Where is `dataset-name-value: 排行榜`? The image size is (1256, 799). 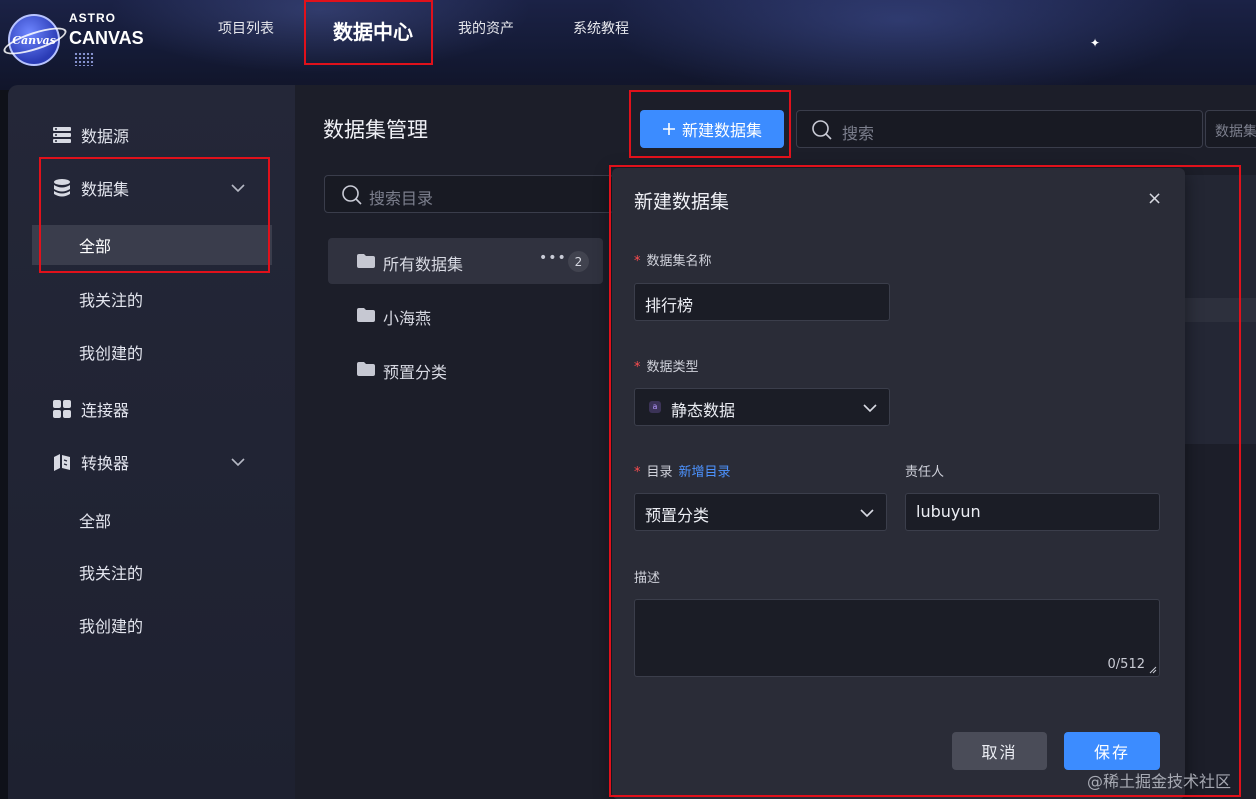
dataset-name-value: 排行榜 is located at coordinates (669, 305).